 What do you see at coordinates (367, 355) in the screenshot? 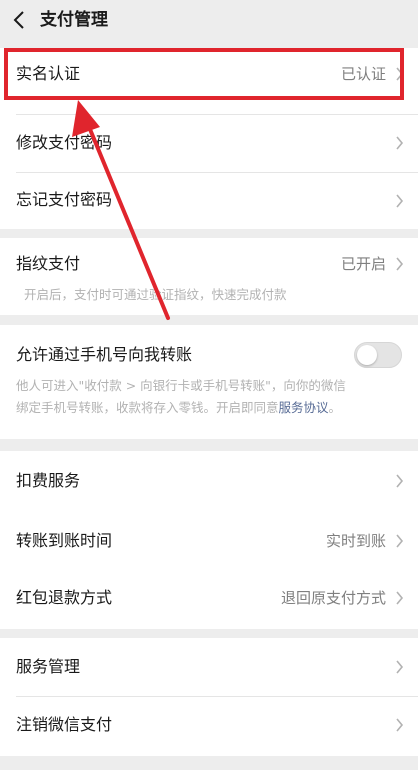
I see `toggle-knob` at bounding box center [367, 355].